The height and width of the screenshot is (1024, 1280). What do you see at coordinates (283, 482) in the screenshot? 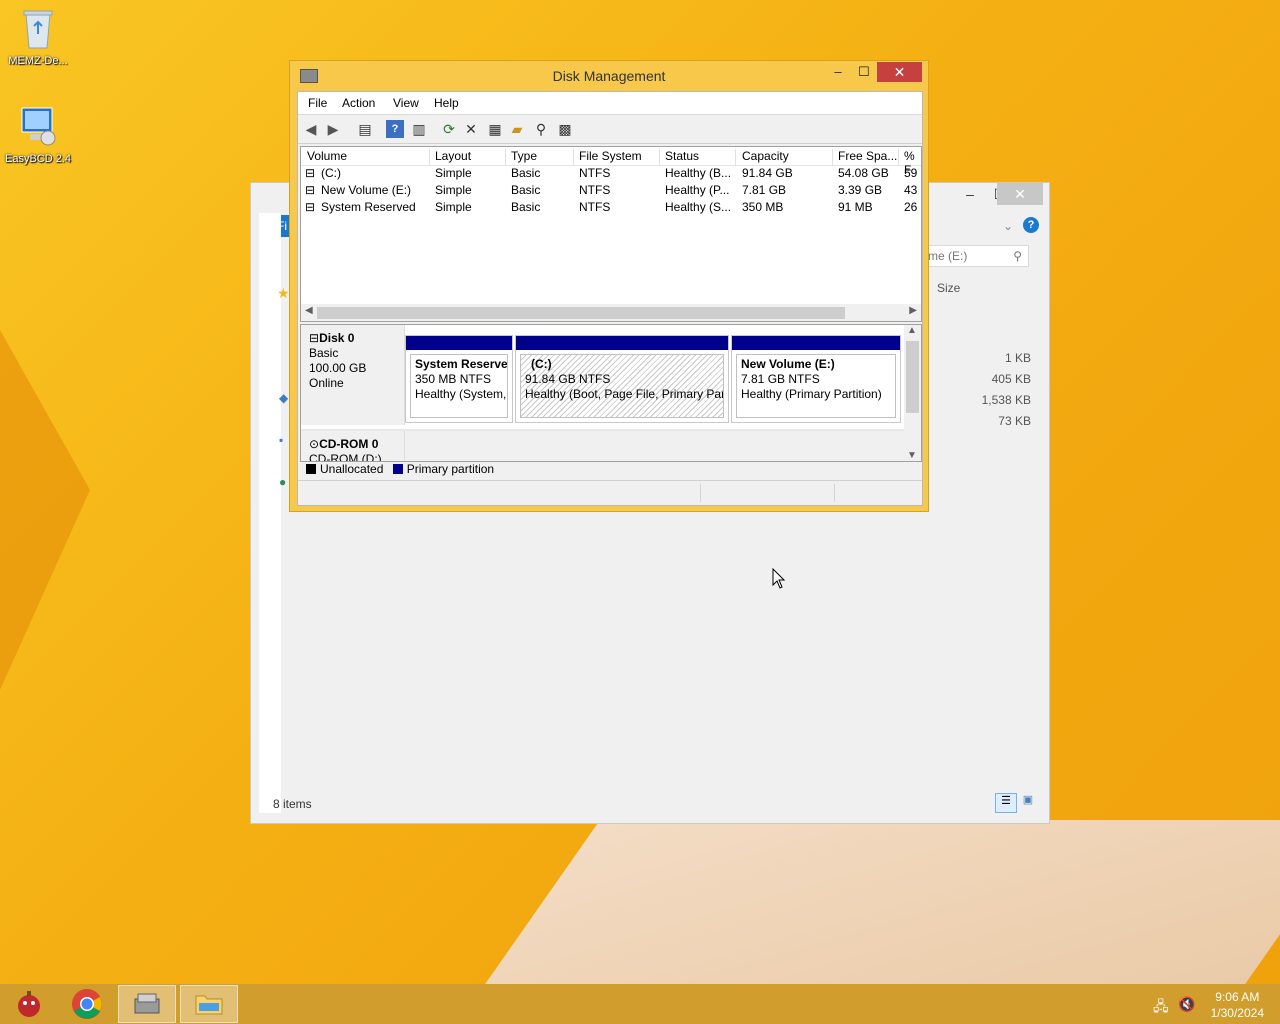
I see `homegroup-icon: ●` at bounding box center [283, 482].